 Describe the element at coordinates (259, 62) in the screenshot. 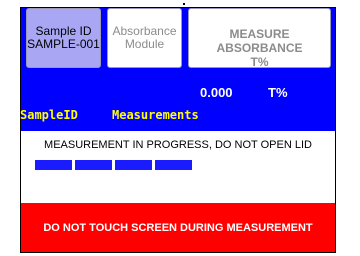

I see `measure-button-line2: T%` at that location.